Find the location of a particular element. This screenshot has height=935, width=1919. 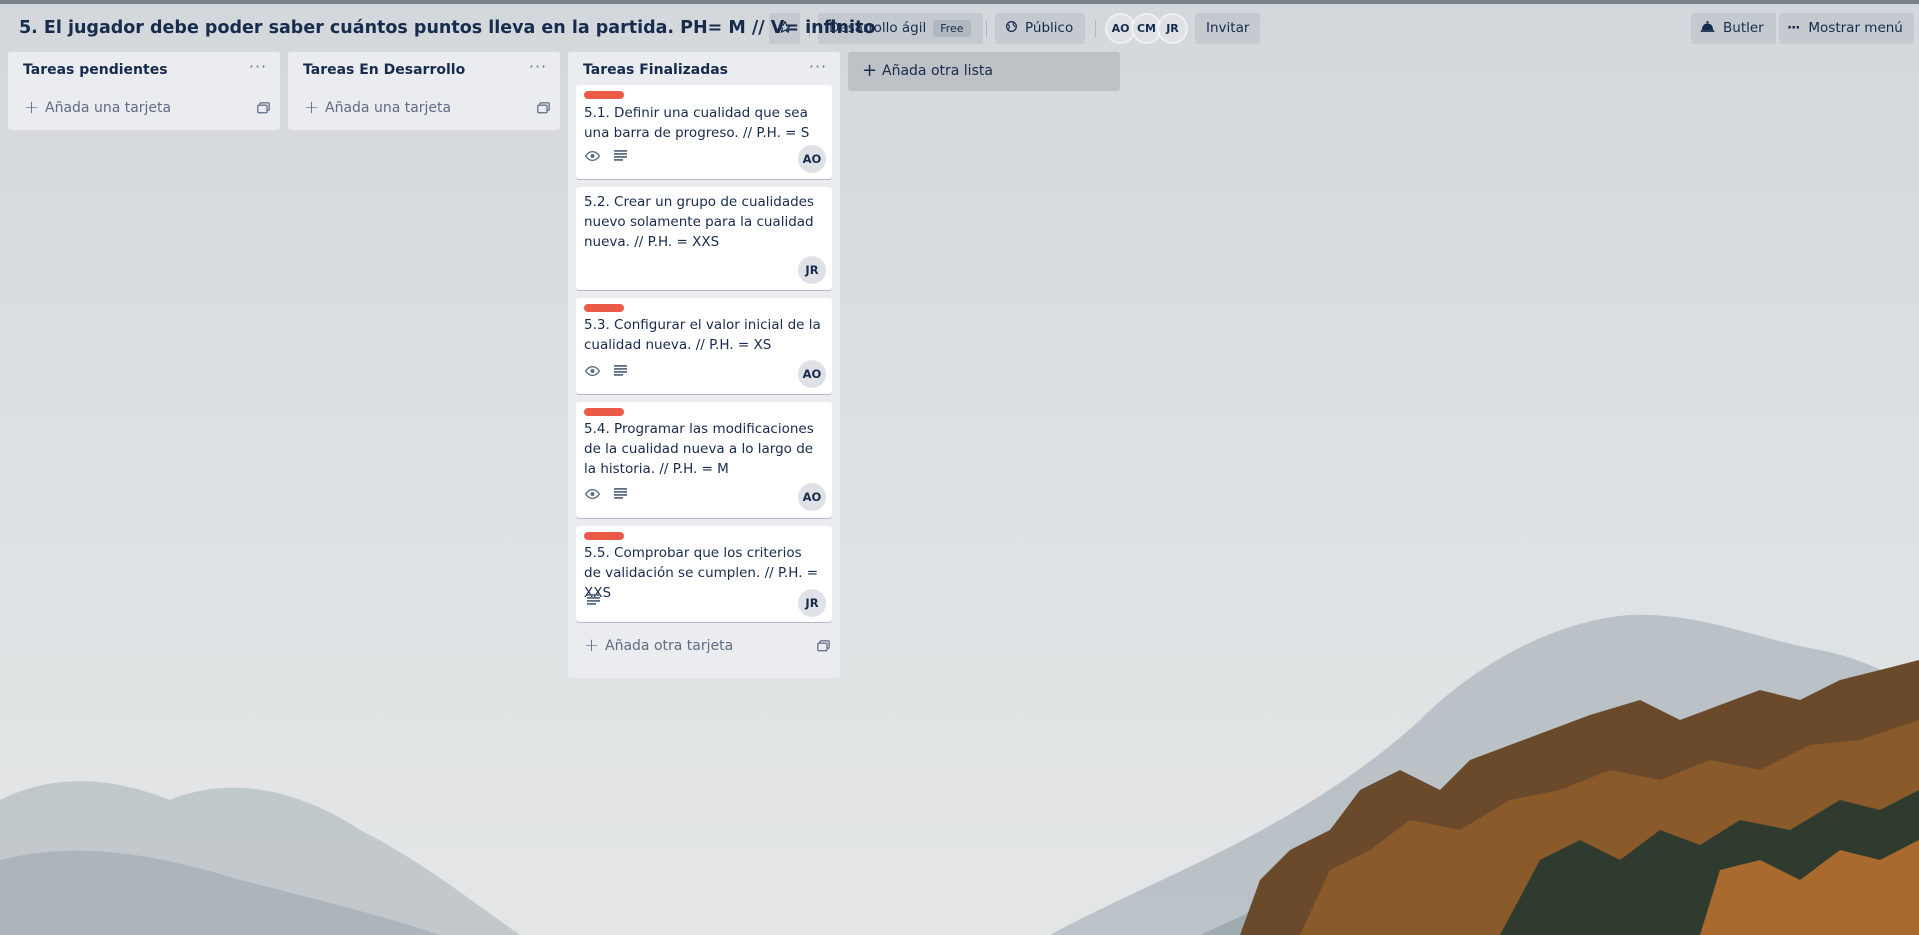

show-menu-button: ··· Mostrar menú is located at coordinates (1846, 28).